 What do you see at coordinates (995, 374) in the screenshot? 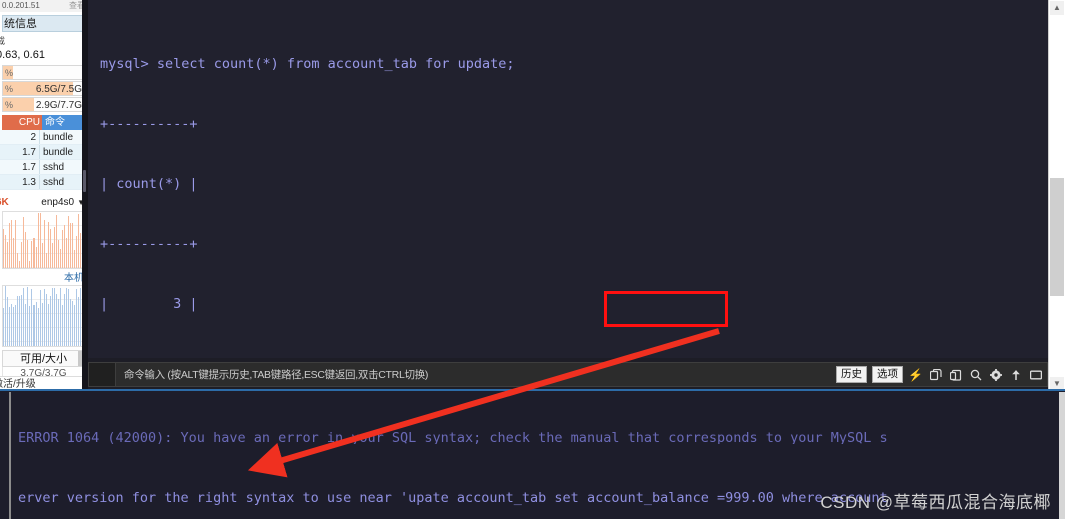
I see `gear-icon` at bounding box center [995, 374].